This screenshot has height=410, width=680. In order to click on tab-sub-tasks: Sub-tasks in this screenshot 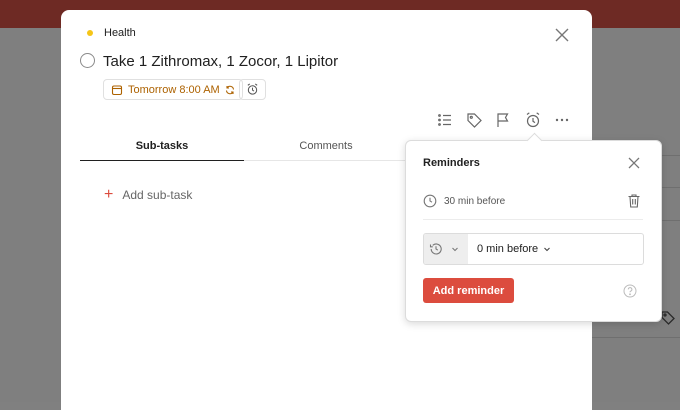, I will do `click(162, 150)`.